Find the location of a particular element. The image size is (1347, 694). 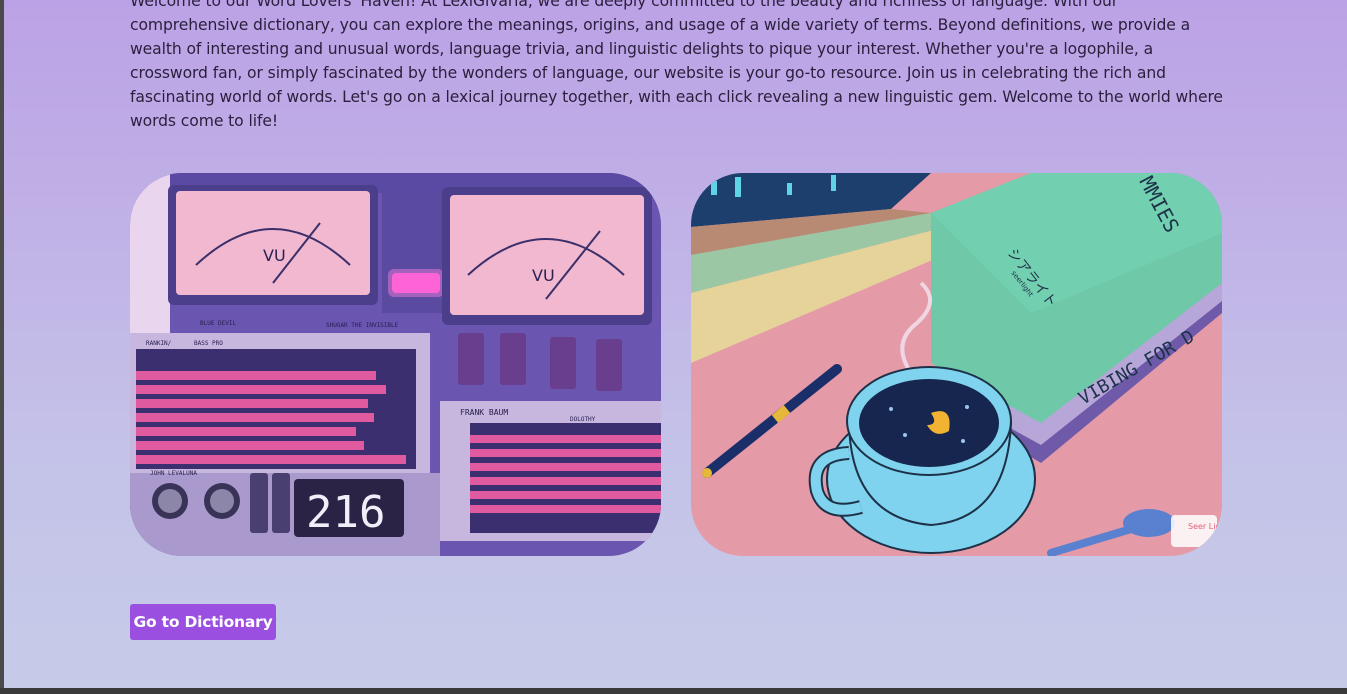

vu-left-label: VU is located at coordinates (274, 255).